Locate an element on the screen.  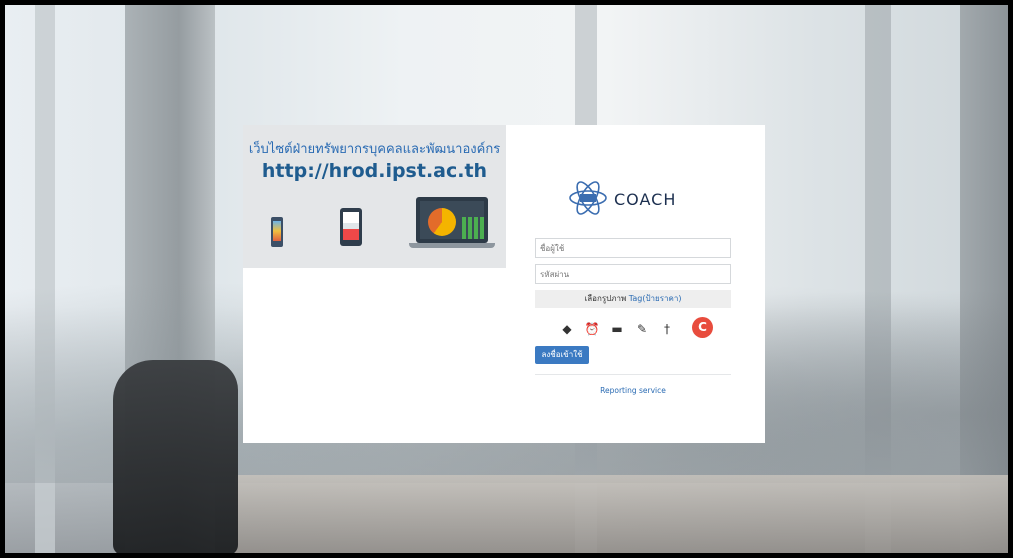
divider is located at coordinates (633, 374).